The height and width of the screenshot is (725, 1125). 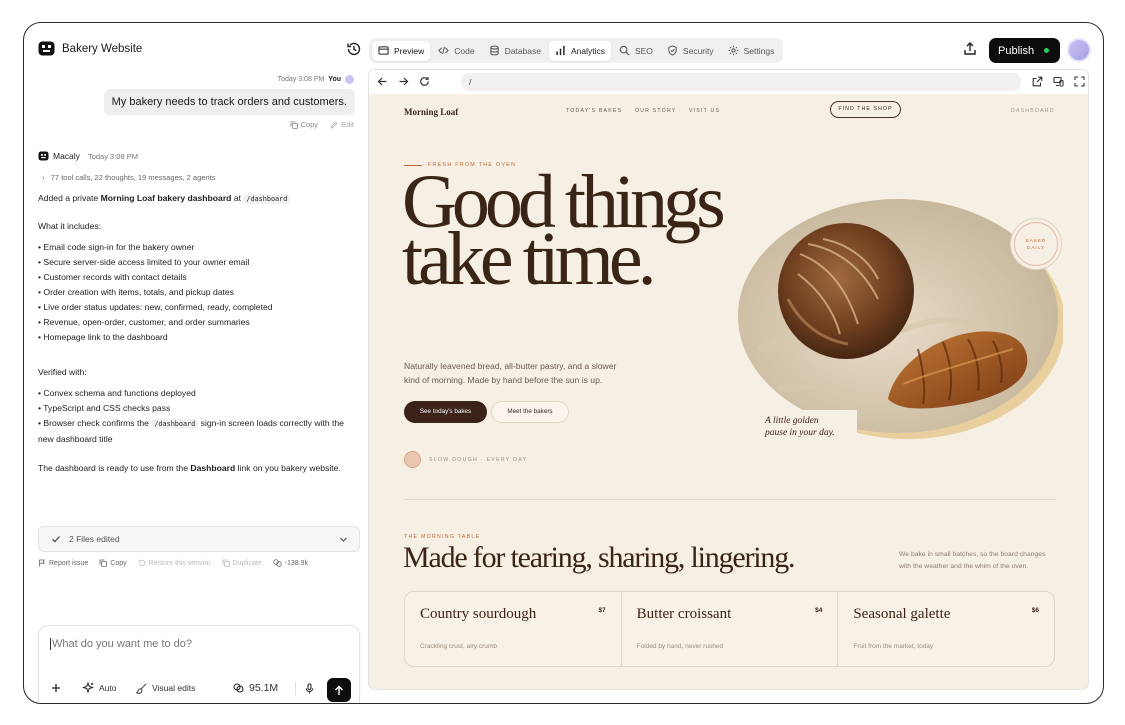 What do you see at coordinates (680, 646) in the screenshot?
I see `product-description: Folded by hand, never rushed` at bounding box center [680, 646].